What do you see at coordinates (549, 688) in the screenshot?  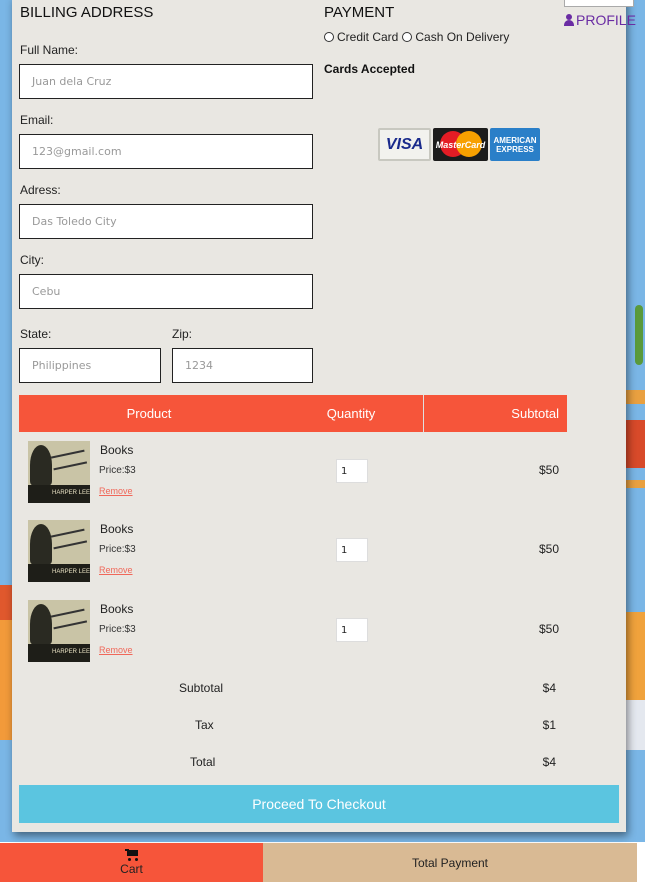 I see `subtotal-value: $4` at bounding box center [549, 688].